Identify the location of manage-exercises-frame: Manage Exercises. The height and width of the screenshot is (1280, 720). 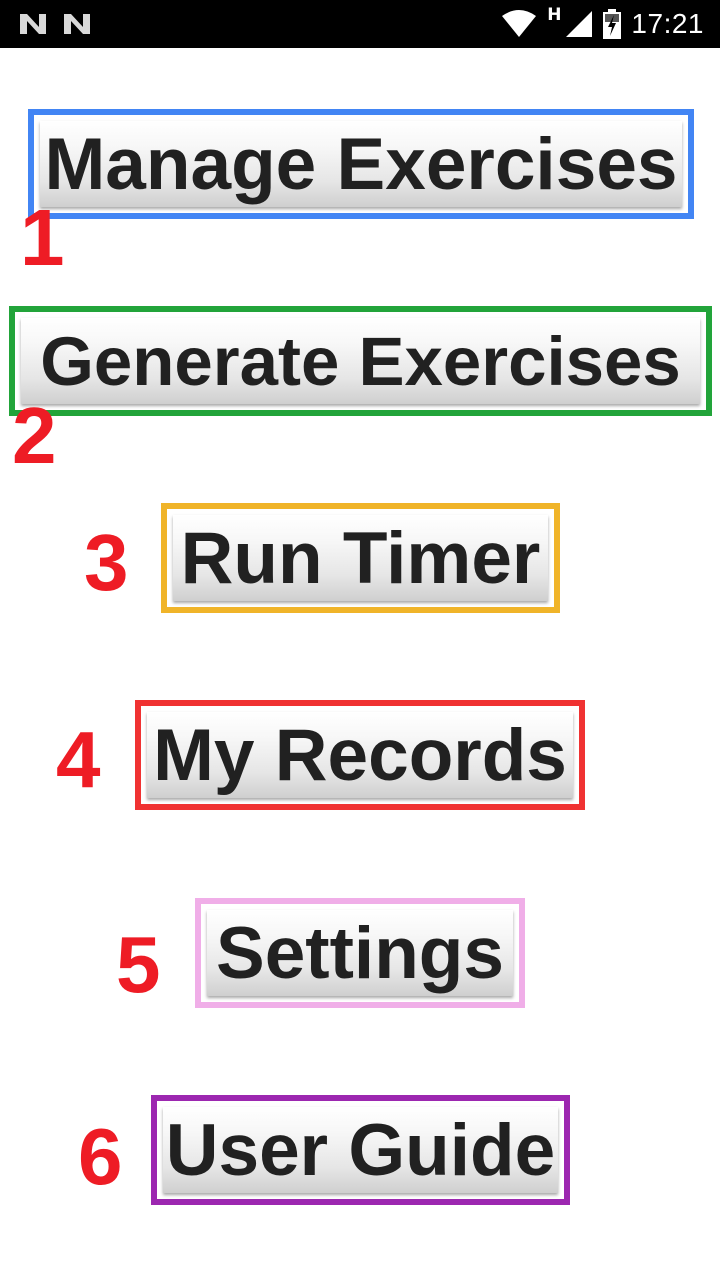
(361, 164).